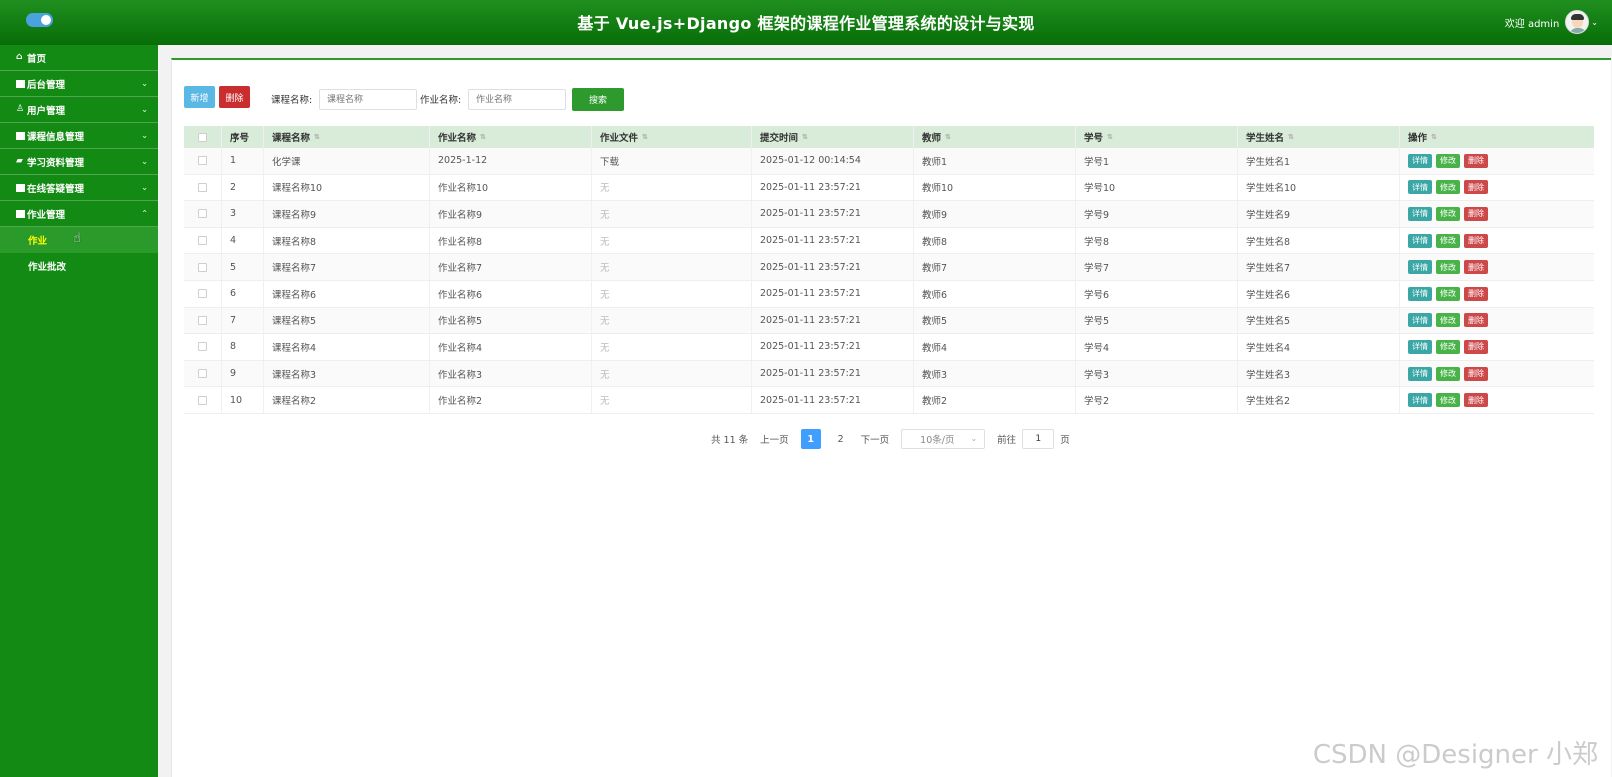 The width and height of the screenshot is (1612, 777). What do you see at coordinates (672, 161) in the screenshot?
I see `download-link: 下载` at bounding box center [672, 161].